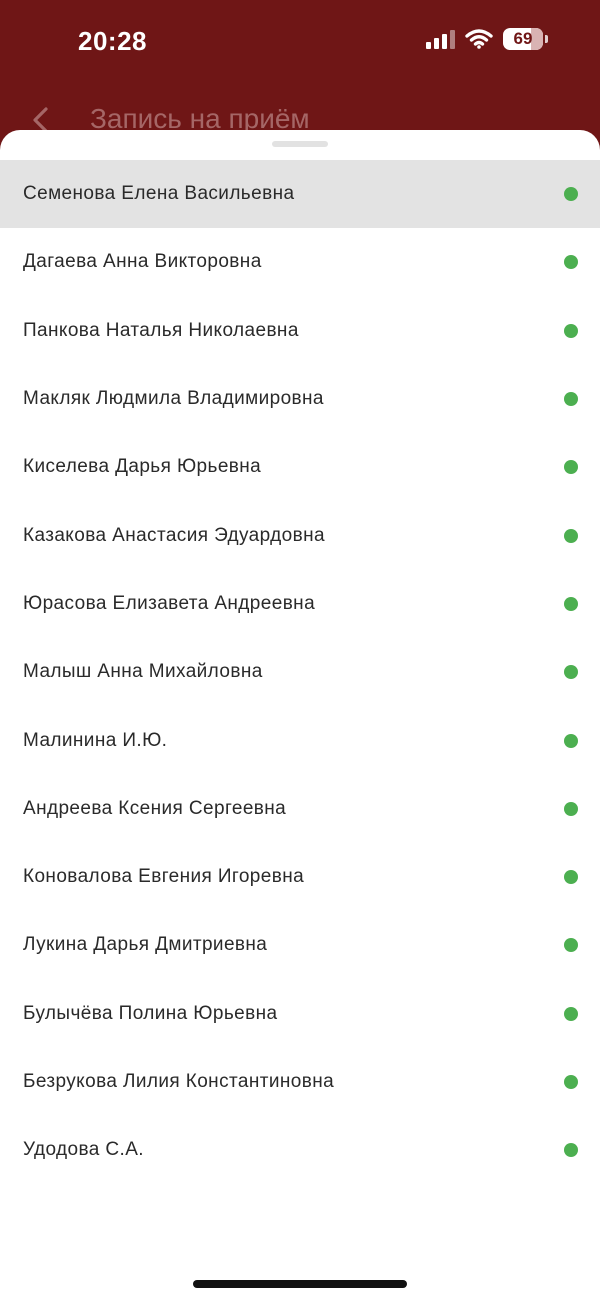  Describe the element at coordinates (300, 144) in the screenshot. I see `sheet-grabber` at that location.